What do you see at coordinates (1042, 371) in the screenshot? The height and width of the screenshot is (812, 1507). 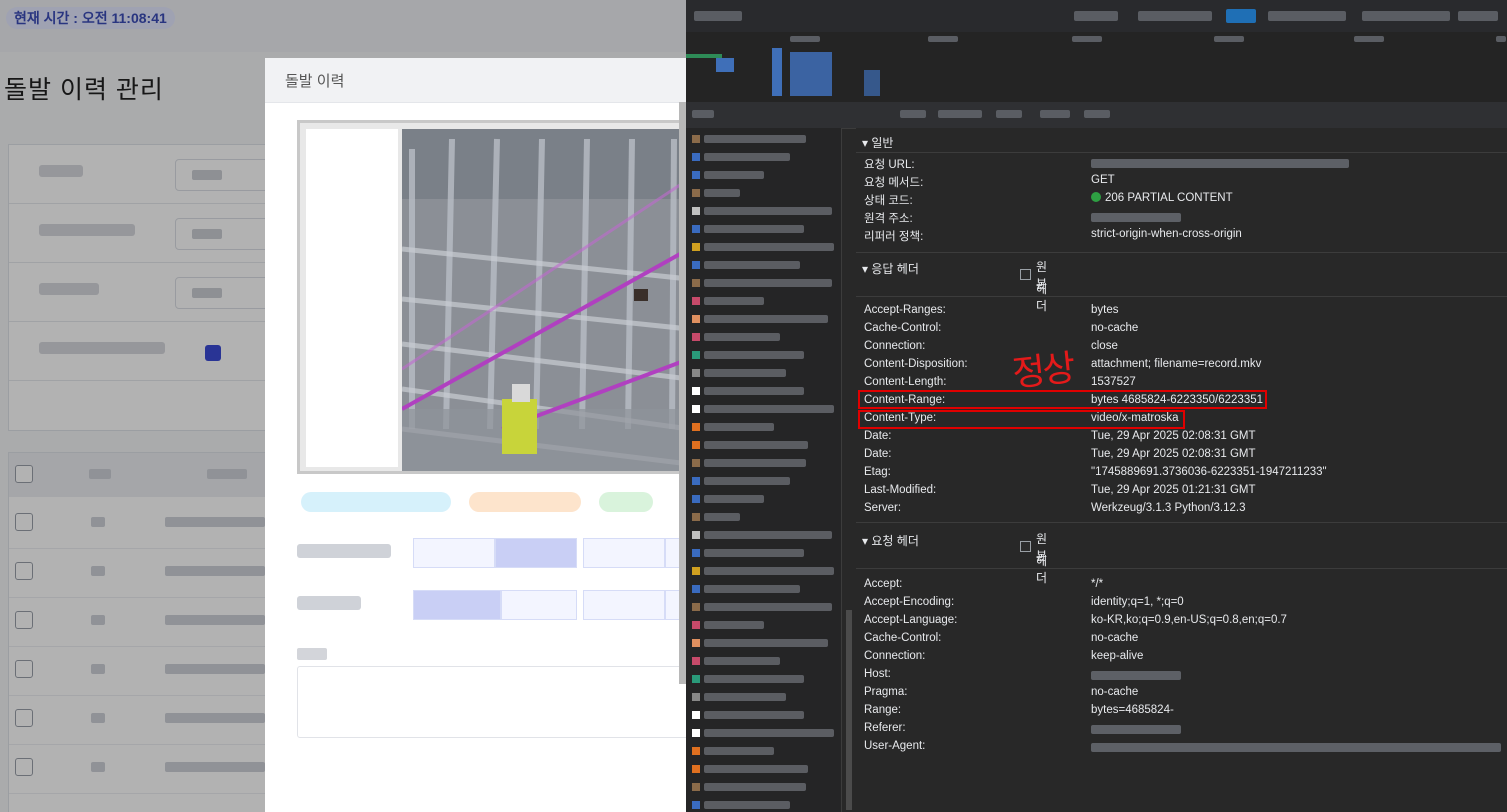 I see `handwritten-annotation: 정상` at bounding box center [1042, 371].